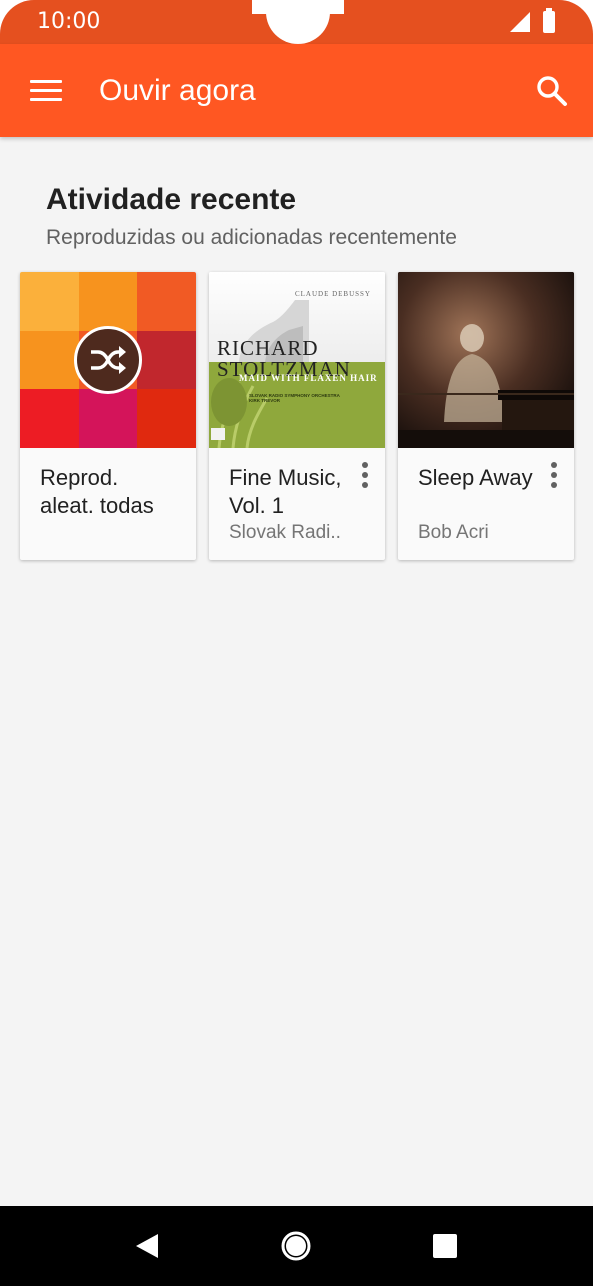 Image resolution: width=593 pixels, height=1286 pixels. What do you see at coordinates (285, 532) in the screenshot?
I see `card-subtitle: Slovak Radi..` at bounding box center [285, 532].